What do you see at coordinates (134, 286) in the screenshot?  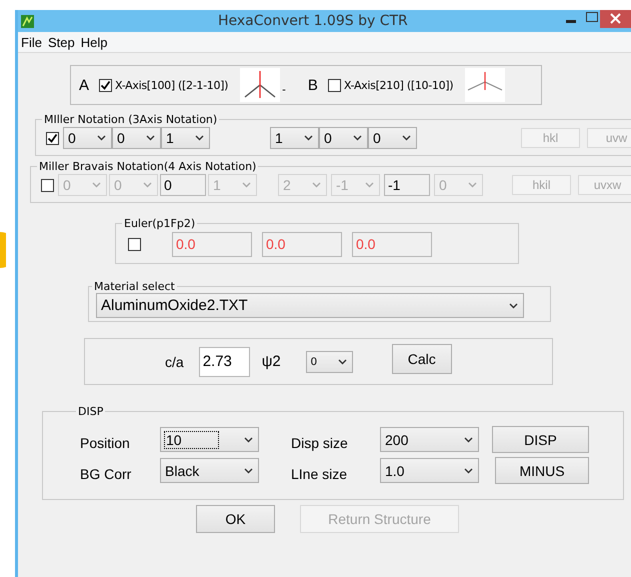 I see `group-label: Material select` at bounding box center [134, 286].